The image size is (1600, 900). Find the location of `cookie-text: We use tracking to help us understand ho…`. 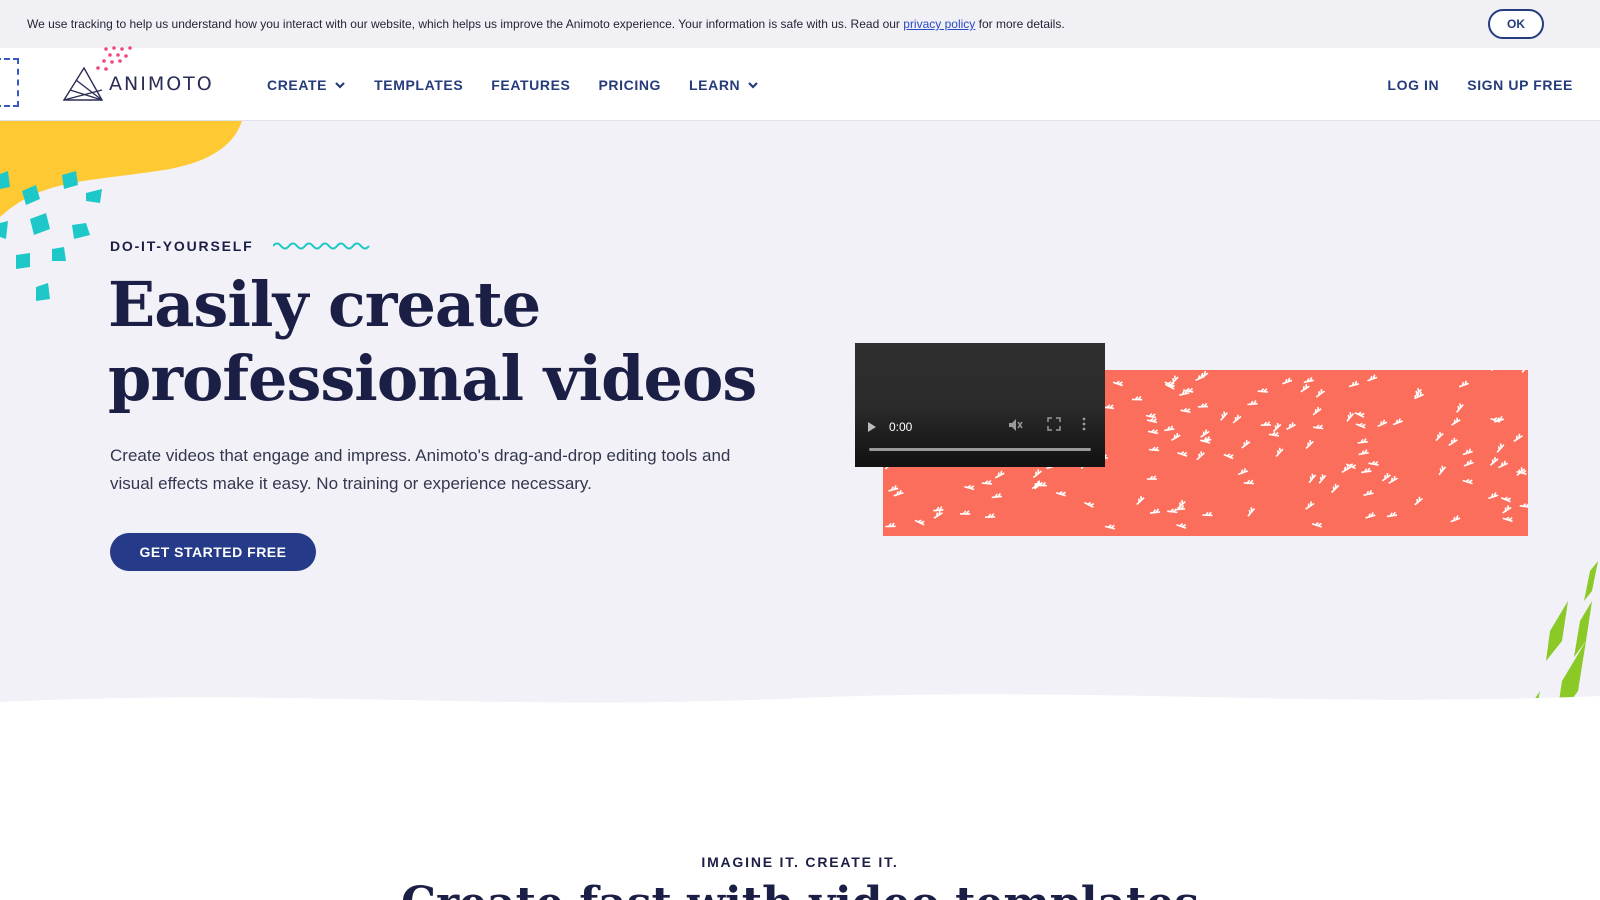

cookie-text: We use tracking to help us understand ho… is located at coordinates (546, 24).